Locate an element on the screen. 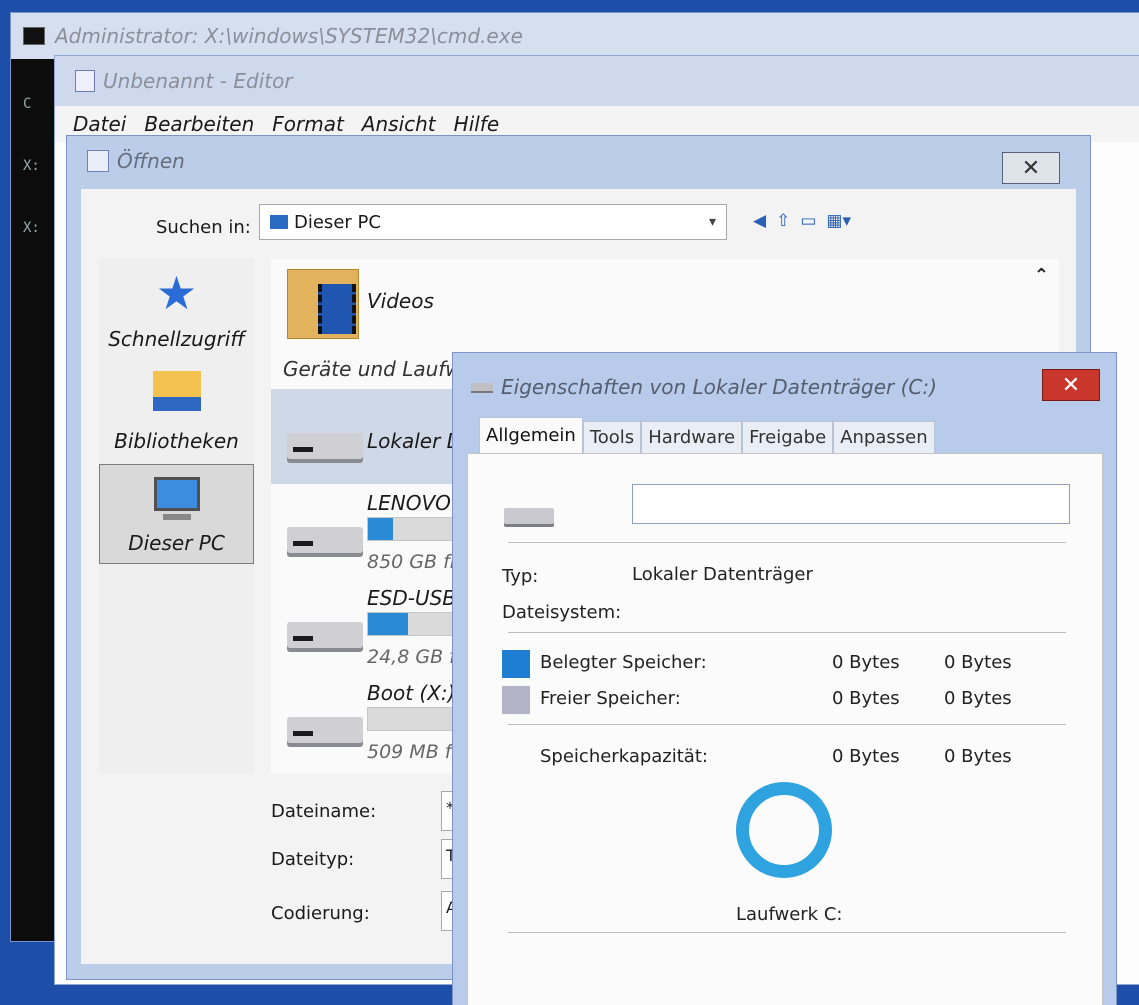  used-bytes: 0 Bytes is located at coordinates (866, 662).